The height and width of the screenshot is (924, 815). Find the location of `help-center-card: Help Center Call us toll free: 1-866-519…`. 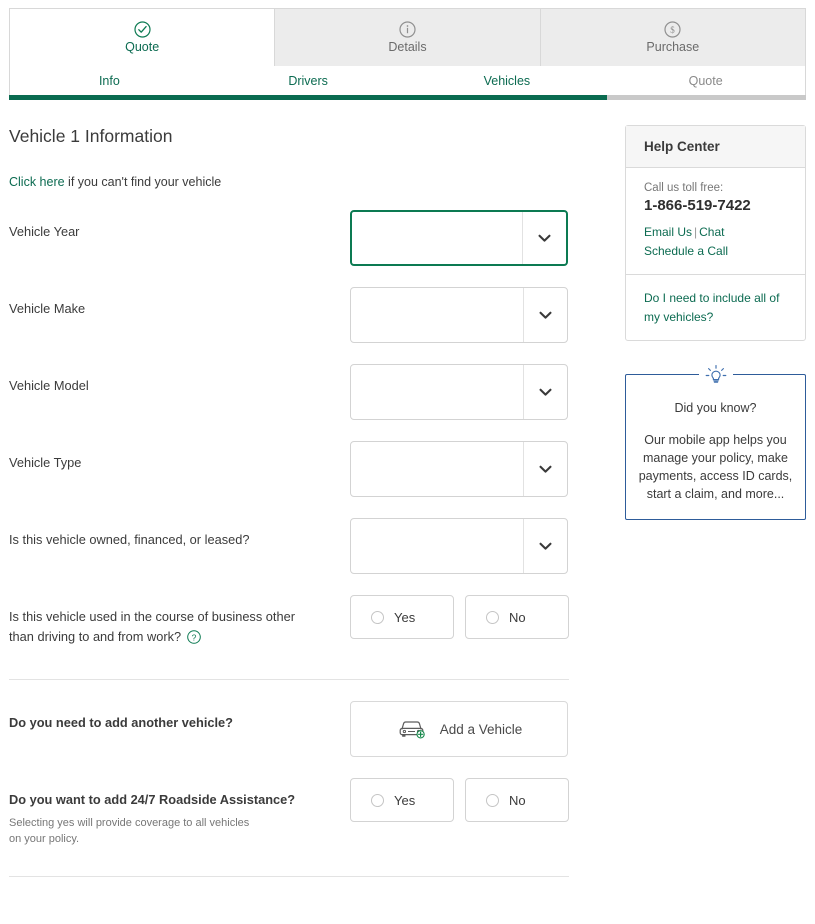

help-center-card: Help Center Call us toll free: 1-866-519… is located at coordinates (715, 233).